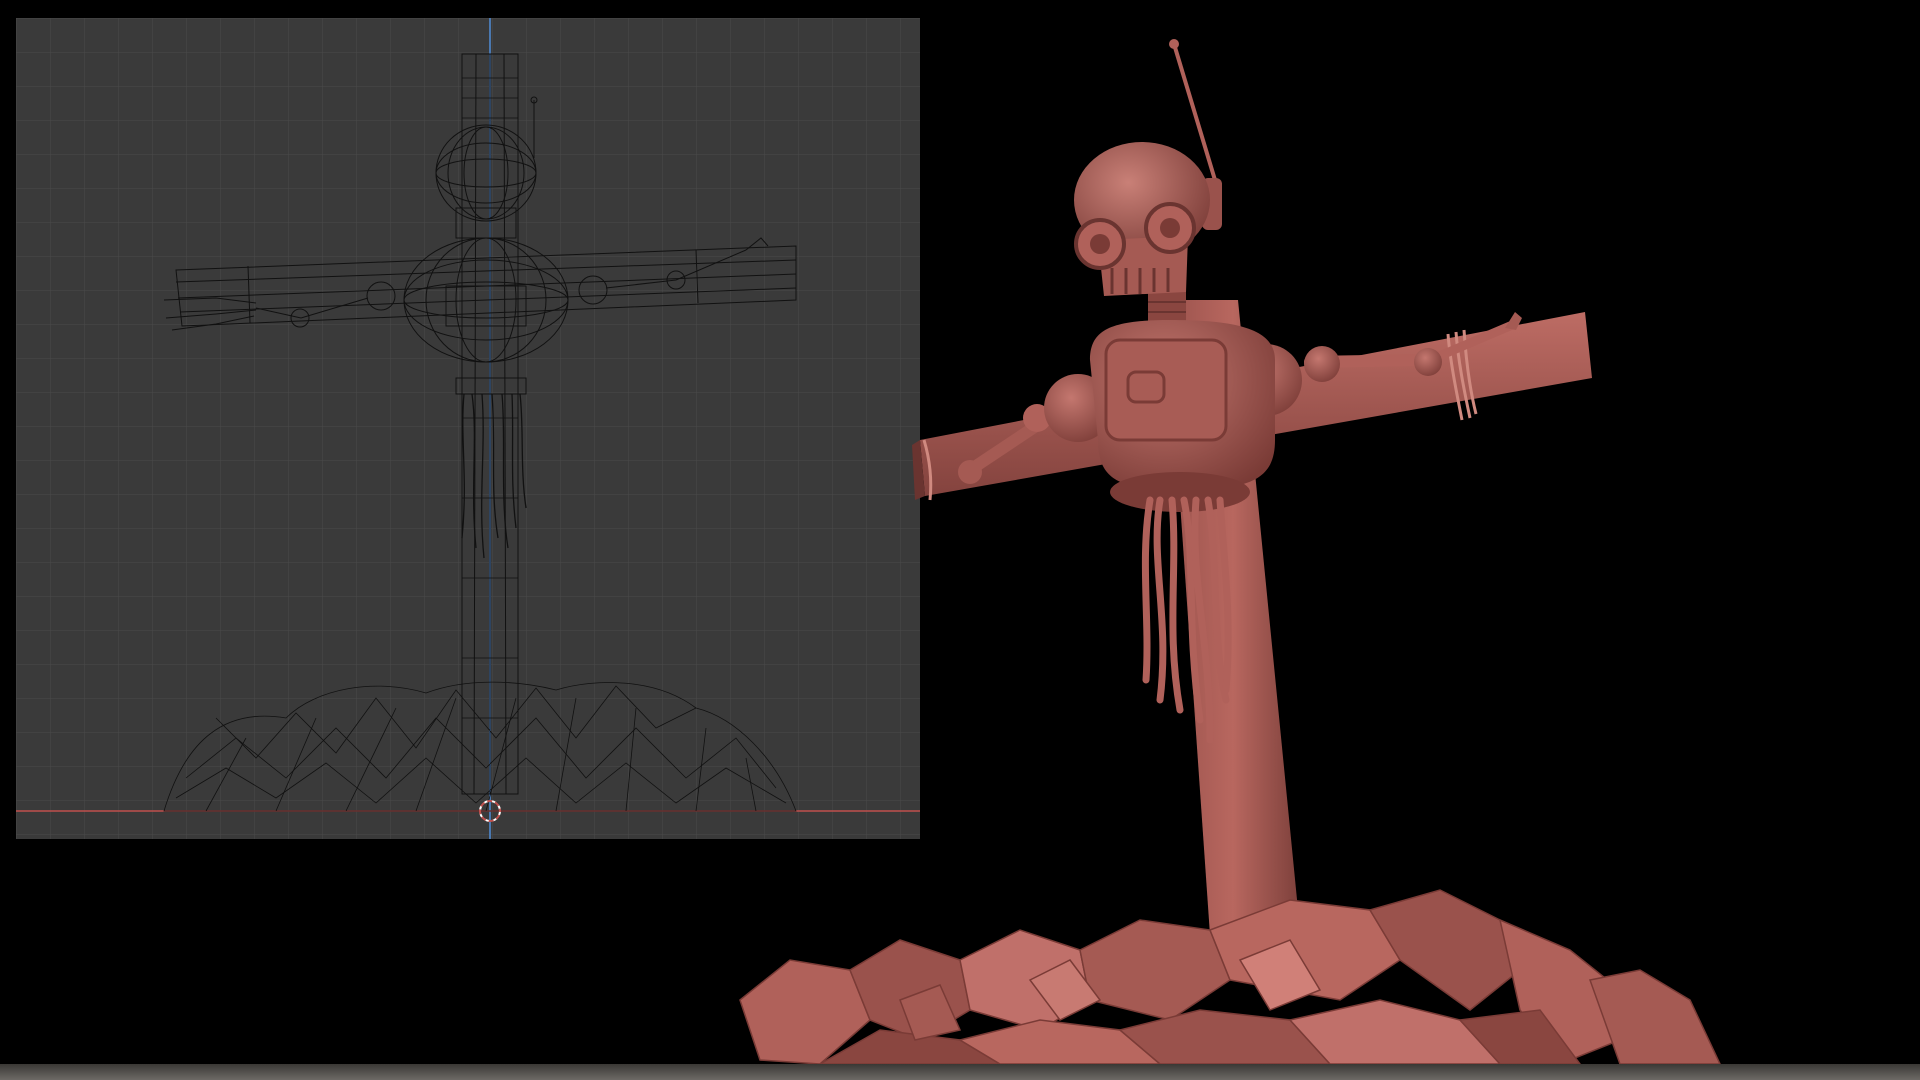  What do you see at coordinates (1142, 219) in the screenshot?
I see `robot-head` at bounding box center [1142, 219].